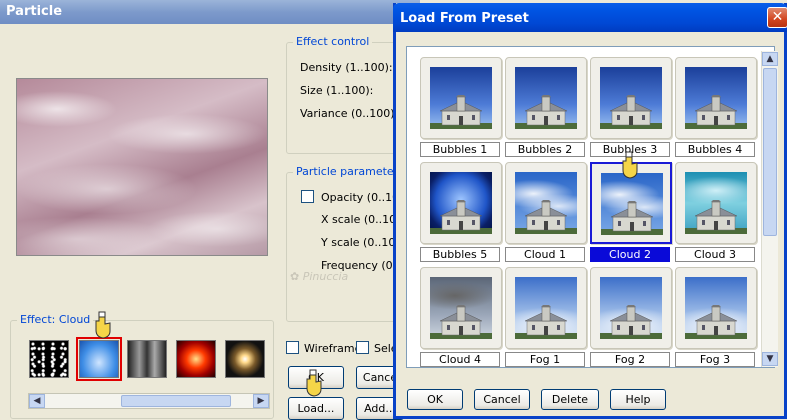  Describe the element at coordinates (362, 242) in the screenshot. I see `yscale-label: Y scale (0..100` at that location.